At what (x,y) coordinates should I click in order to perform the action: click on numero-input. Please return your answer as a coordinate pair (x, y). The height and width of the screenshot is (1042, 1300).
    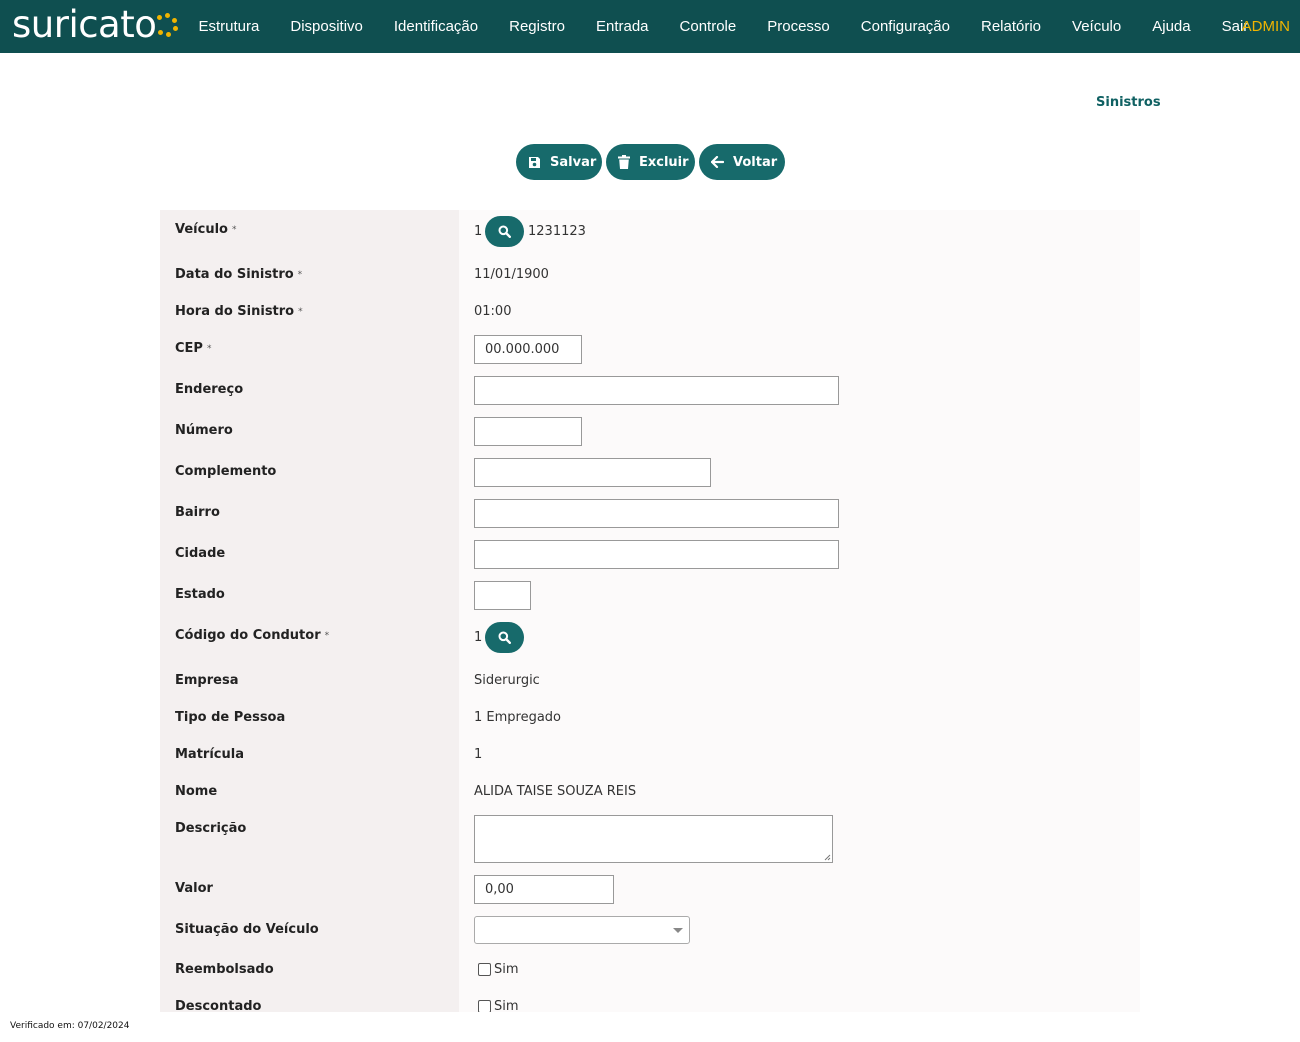
    Looking at the image, I should click on (528, 431).